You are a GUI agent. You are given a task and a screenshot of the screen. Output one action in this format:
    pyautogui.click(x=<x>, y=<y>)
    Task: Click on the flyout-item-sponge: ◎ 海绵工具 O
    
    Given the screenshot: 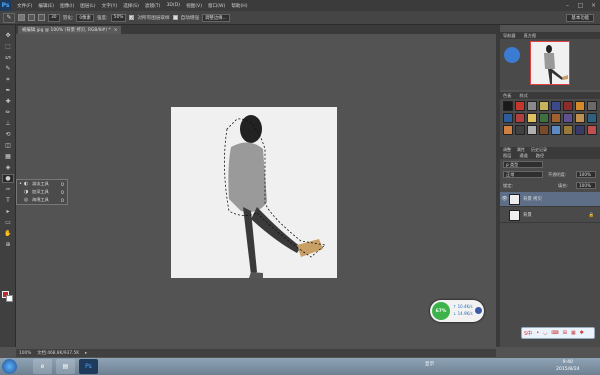 What is the action you would take?
    pyautogui.click(x=42, y=200)
    